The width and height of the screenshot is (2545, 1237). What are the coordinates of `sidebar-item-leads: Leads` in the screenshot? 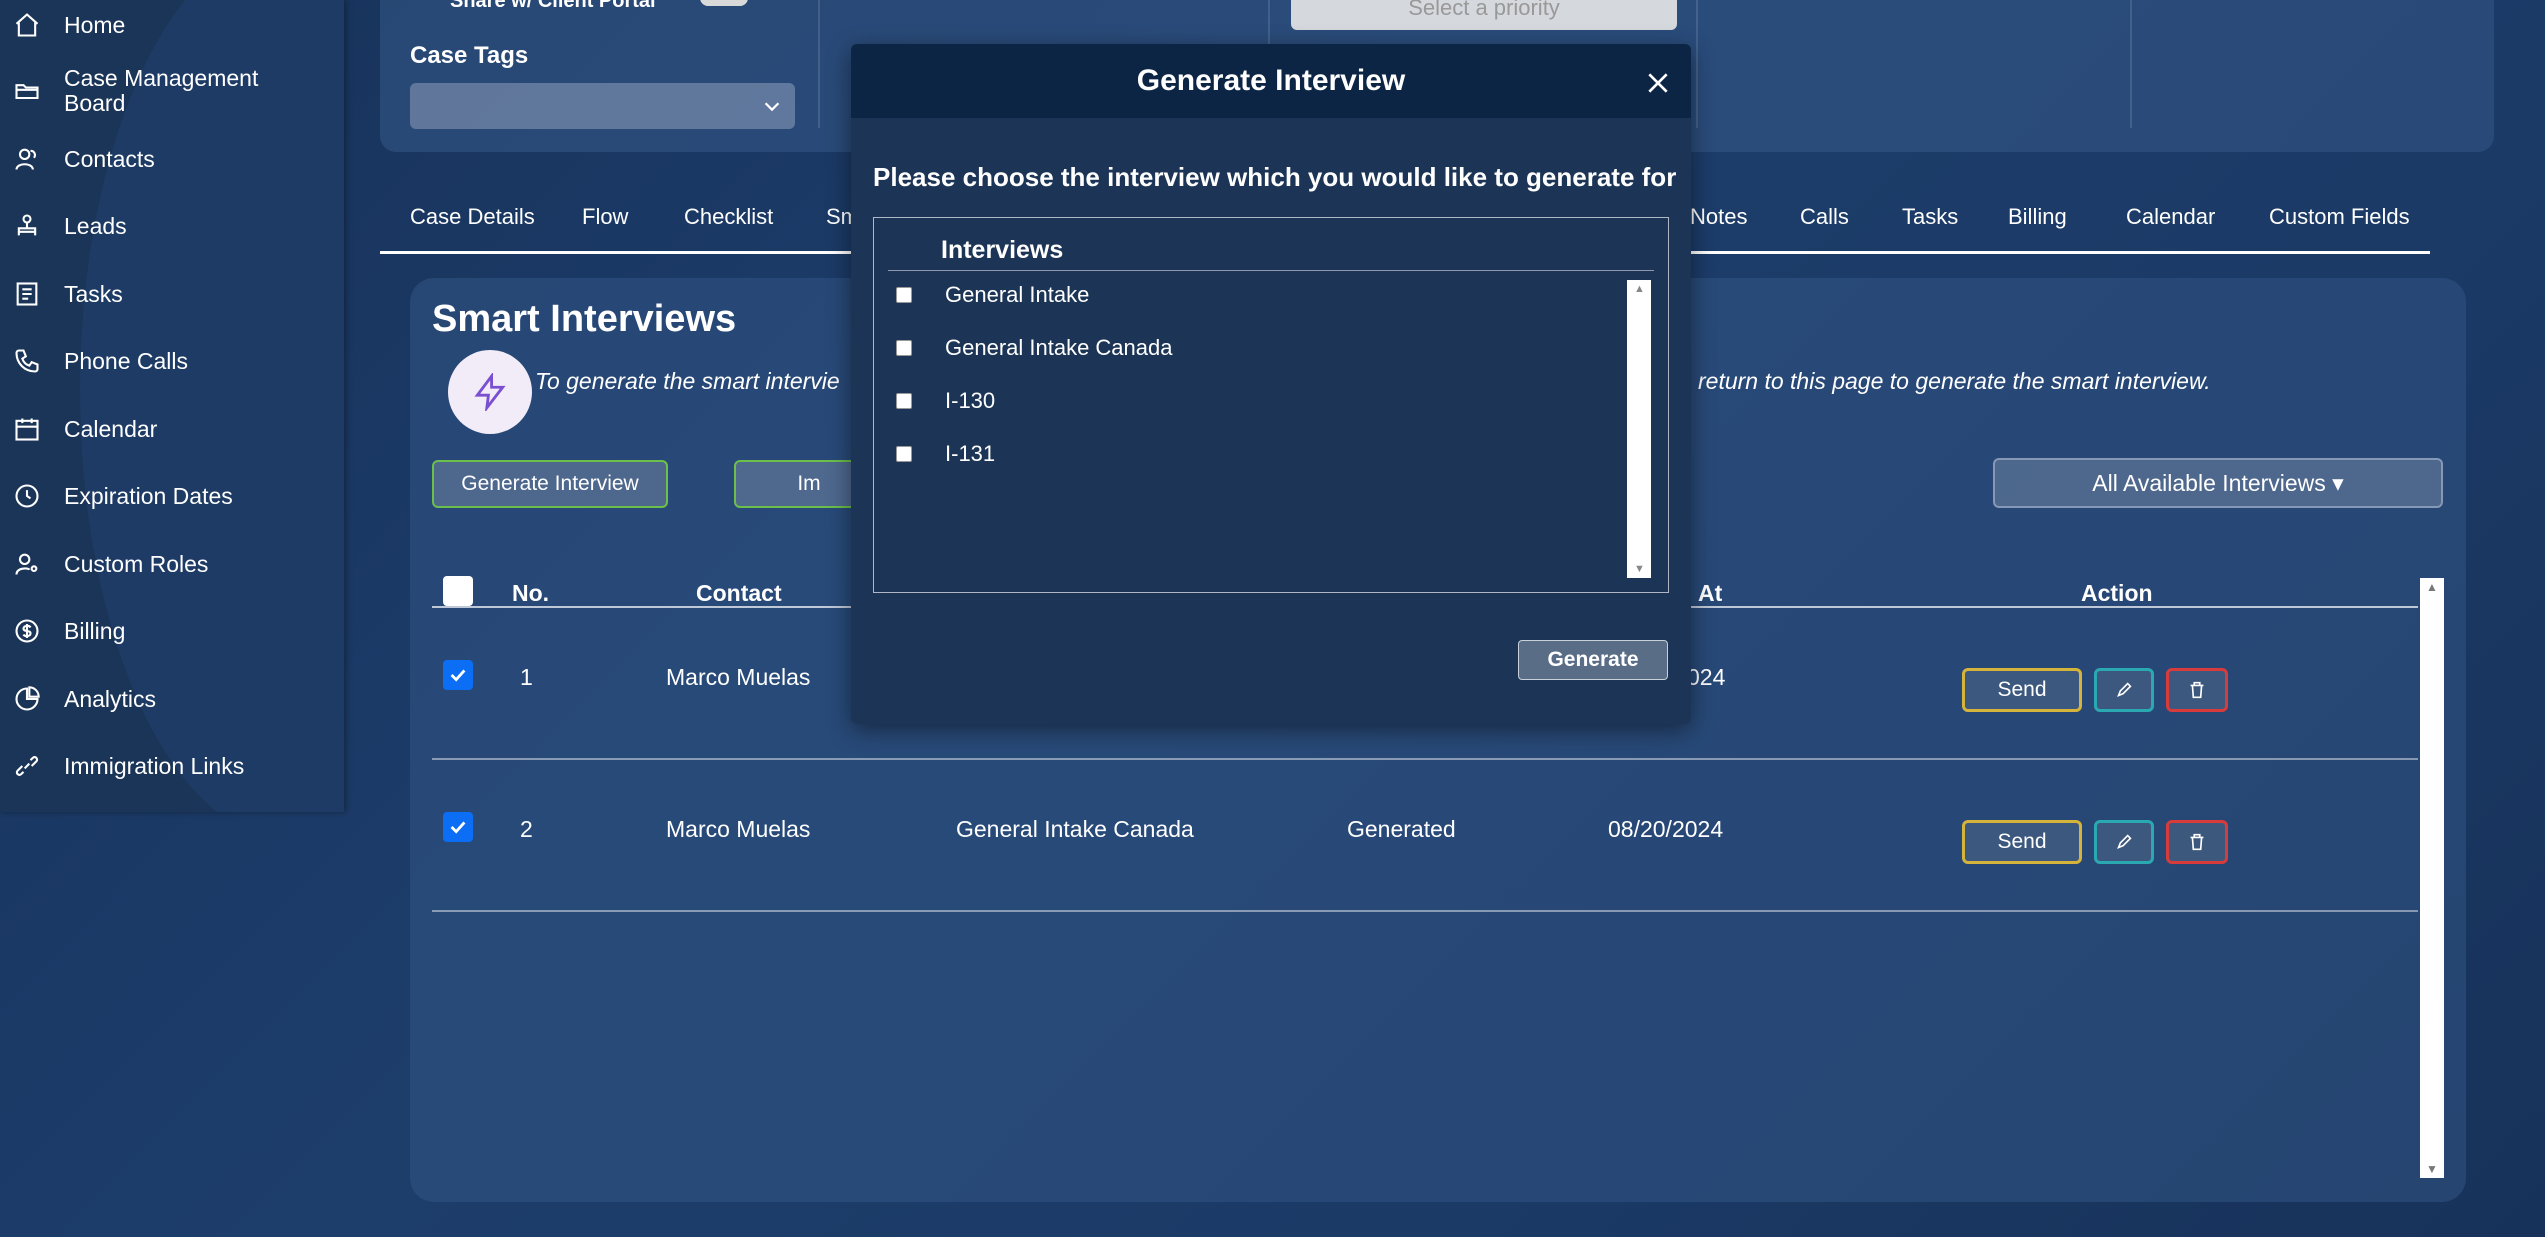 It's located at (172, 226).